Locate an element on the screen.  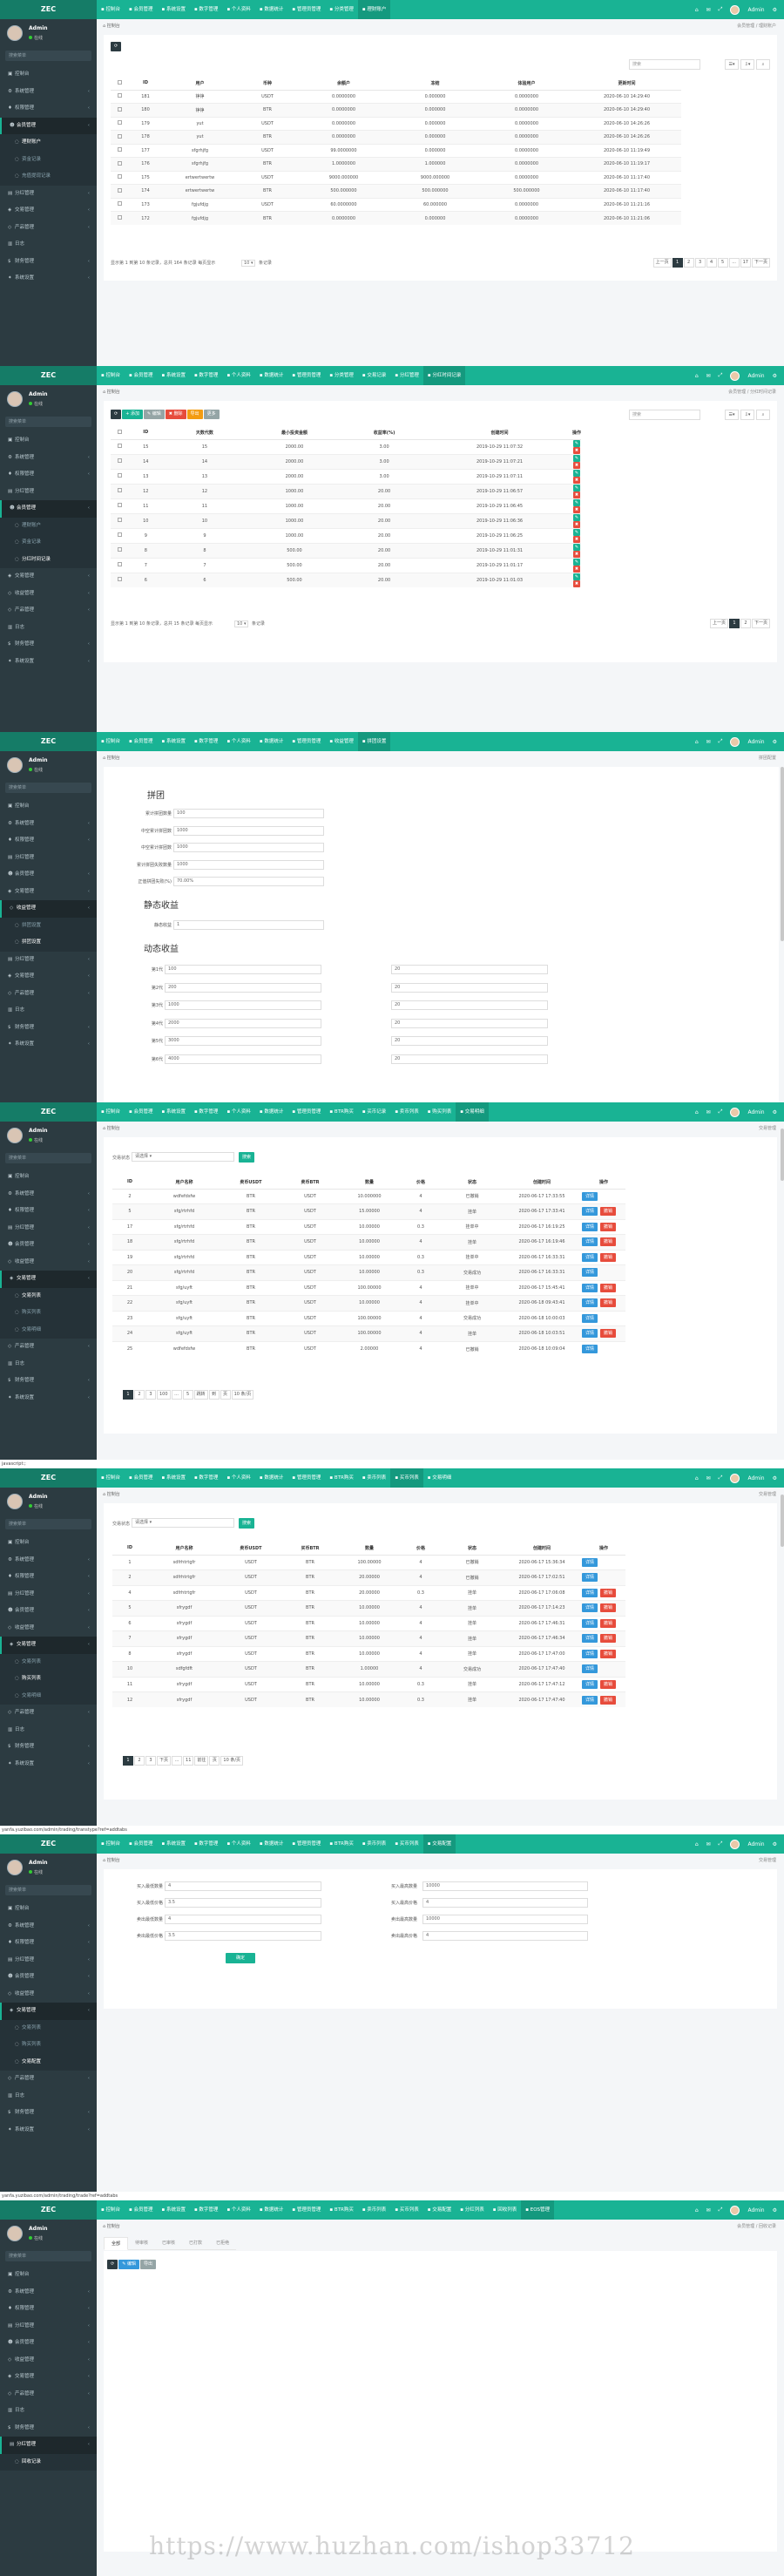
scrollbar is located at coordinates (782, 1155).